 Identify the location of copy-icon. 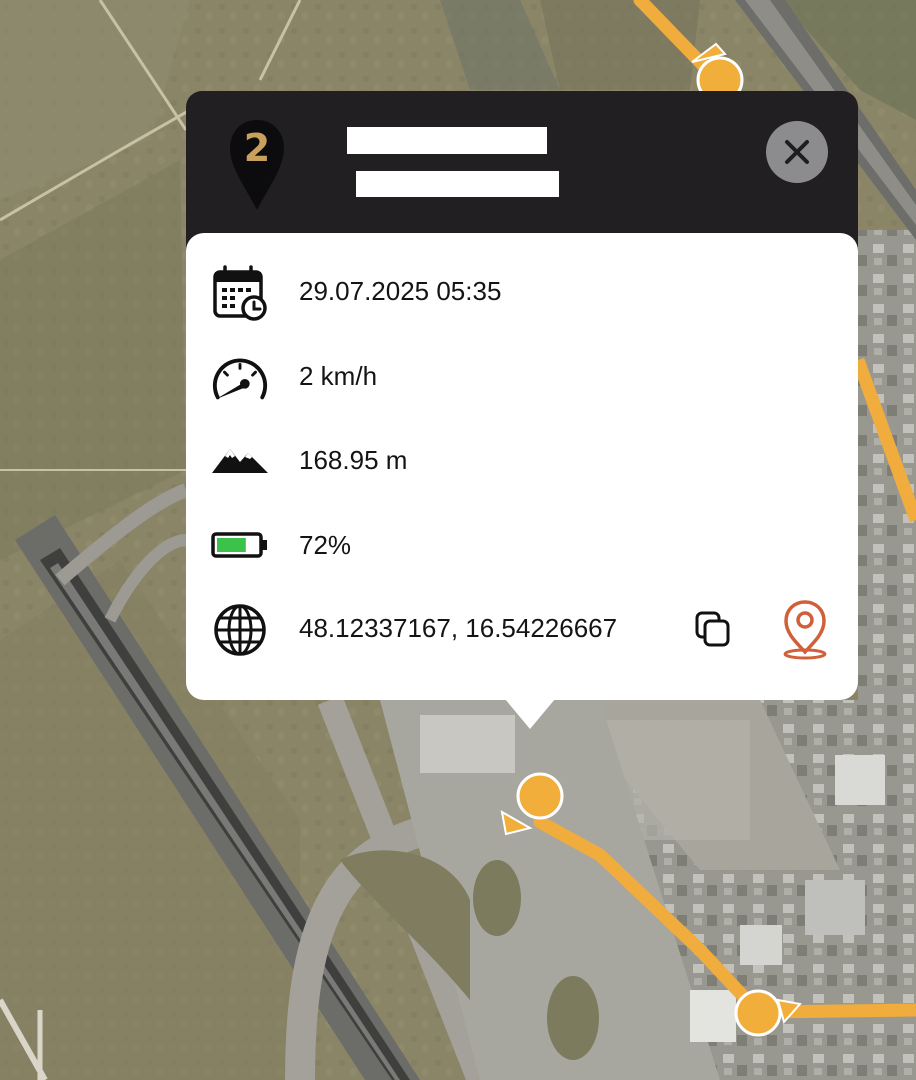
(712, 629).